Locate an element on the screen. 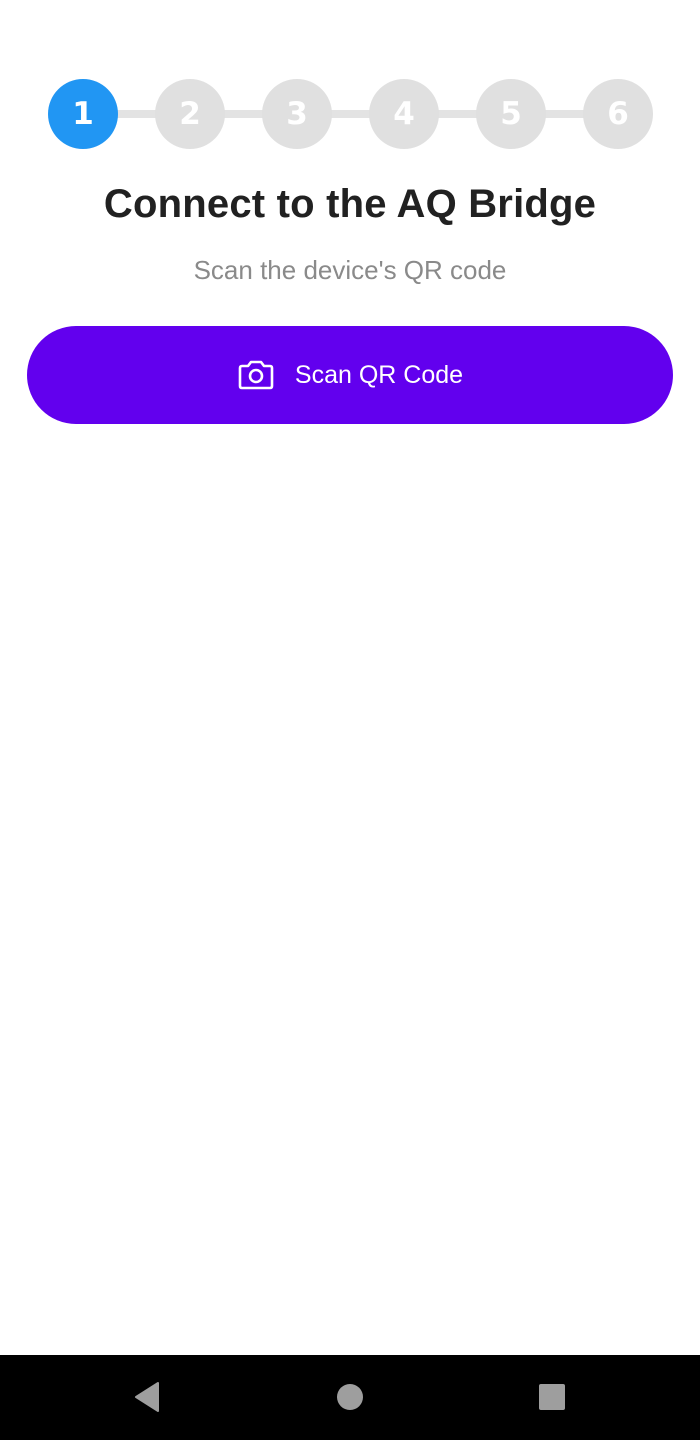 The width and height of the screenshot is (700, 1440). system-nav-bar is located at coordinates (350, 1397).